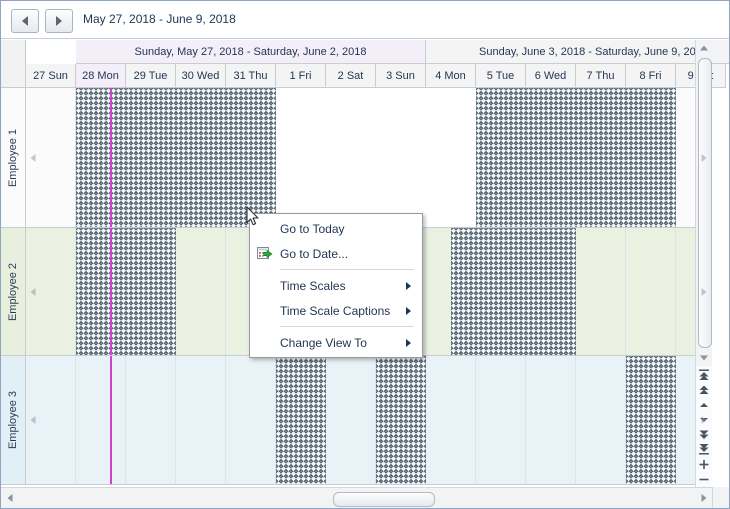 The width and height of the screenshot is (730, 509). I want to click on vertical-scrollbar-thumb, so click(705, 203).